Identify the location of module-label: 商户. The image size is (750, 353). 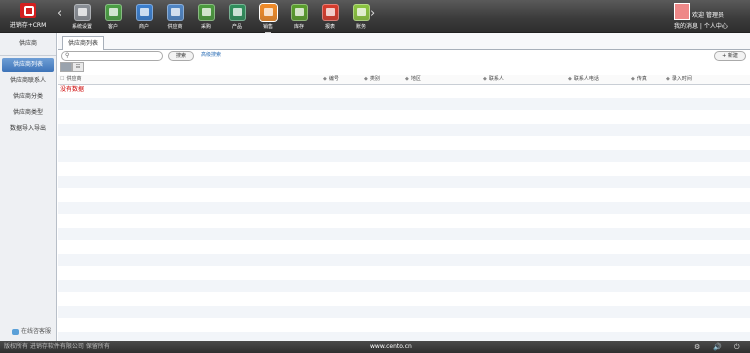
(143, 27).